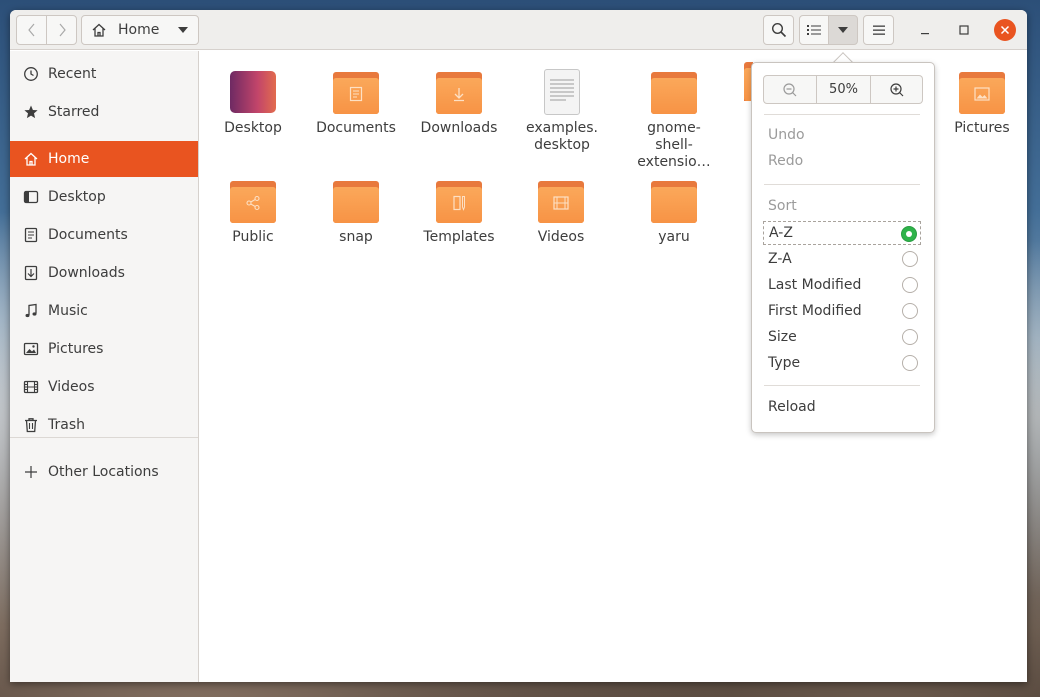  What do you see at coordinates (86, 273) in the screenshot?
I see `sidebar-item-label: Downloads` at bounding box center [86, 273].